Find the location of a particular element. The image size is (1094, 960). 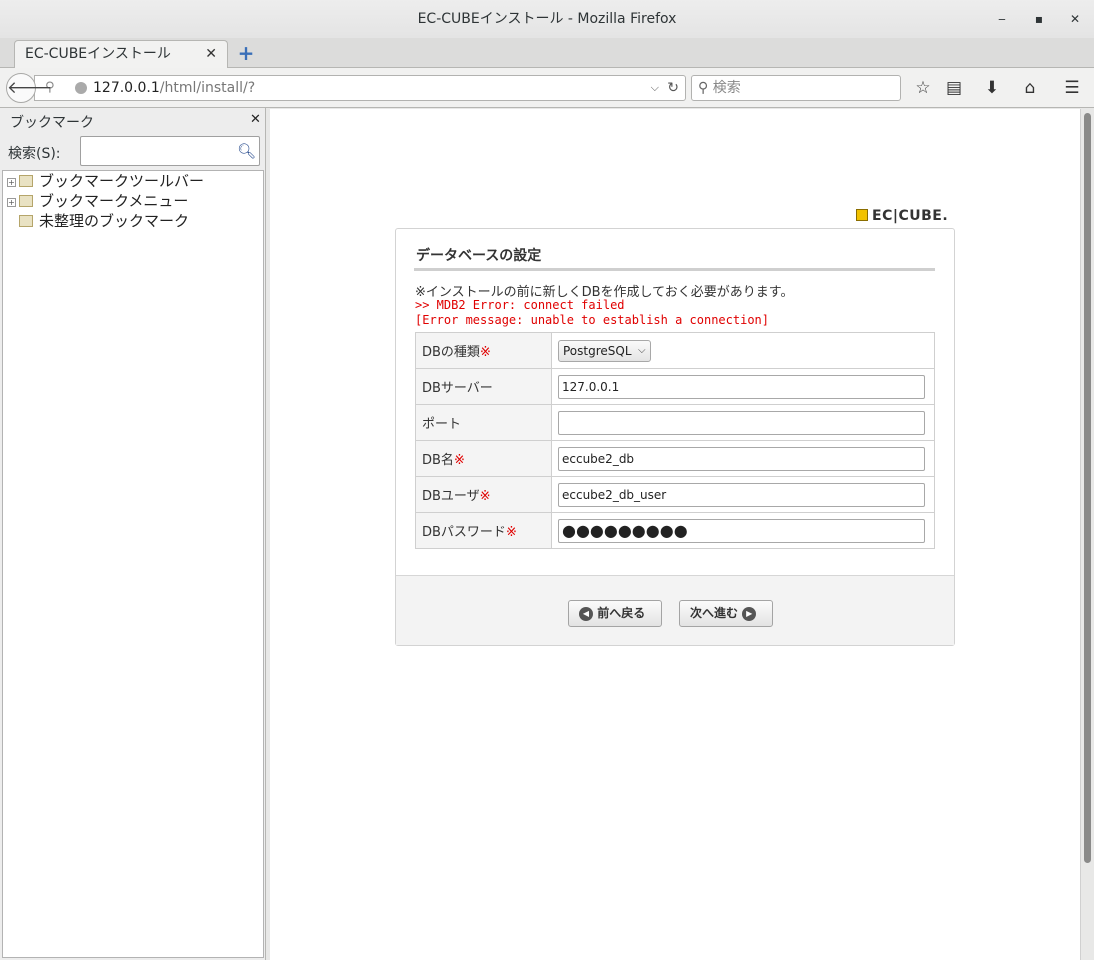

arrow-right-circle-icon: ▶ is located at coordinates (749, 614).